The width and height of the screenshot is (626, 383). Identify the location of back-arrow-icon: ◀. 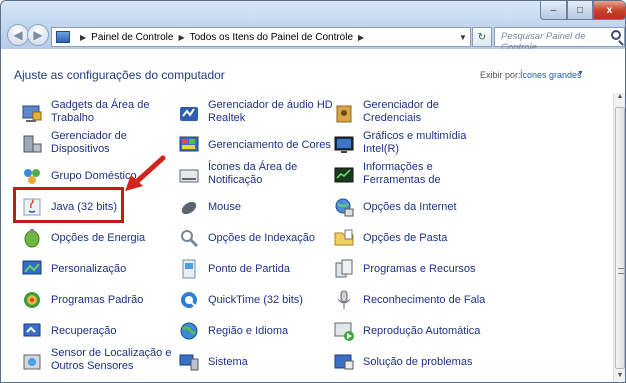
(18, 35).